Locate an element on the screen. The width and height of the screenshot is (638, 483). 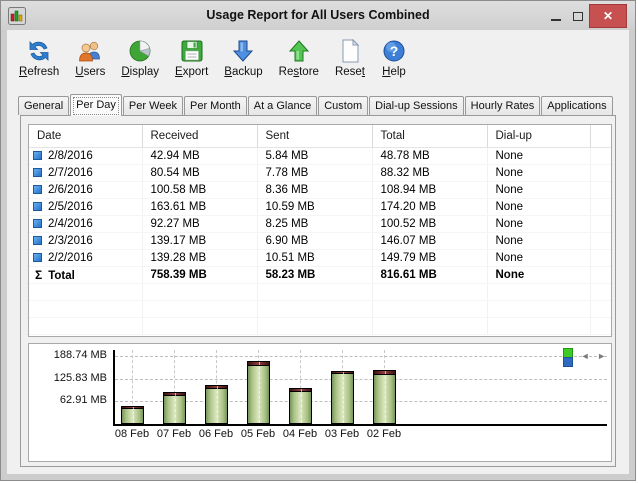
tab-custom: Custom is located at coordinates (343, 105).